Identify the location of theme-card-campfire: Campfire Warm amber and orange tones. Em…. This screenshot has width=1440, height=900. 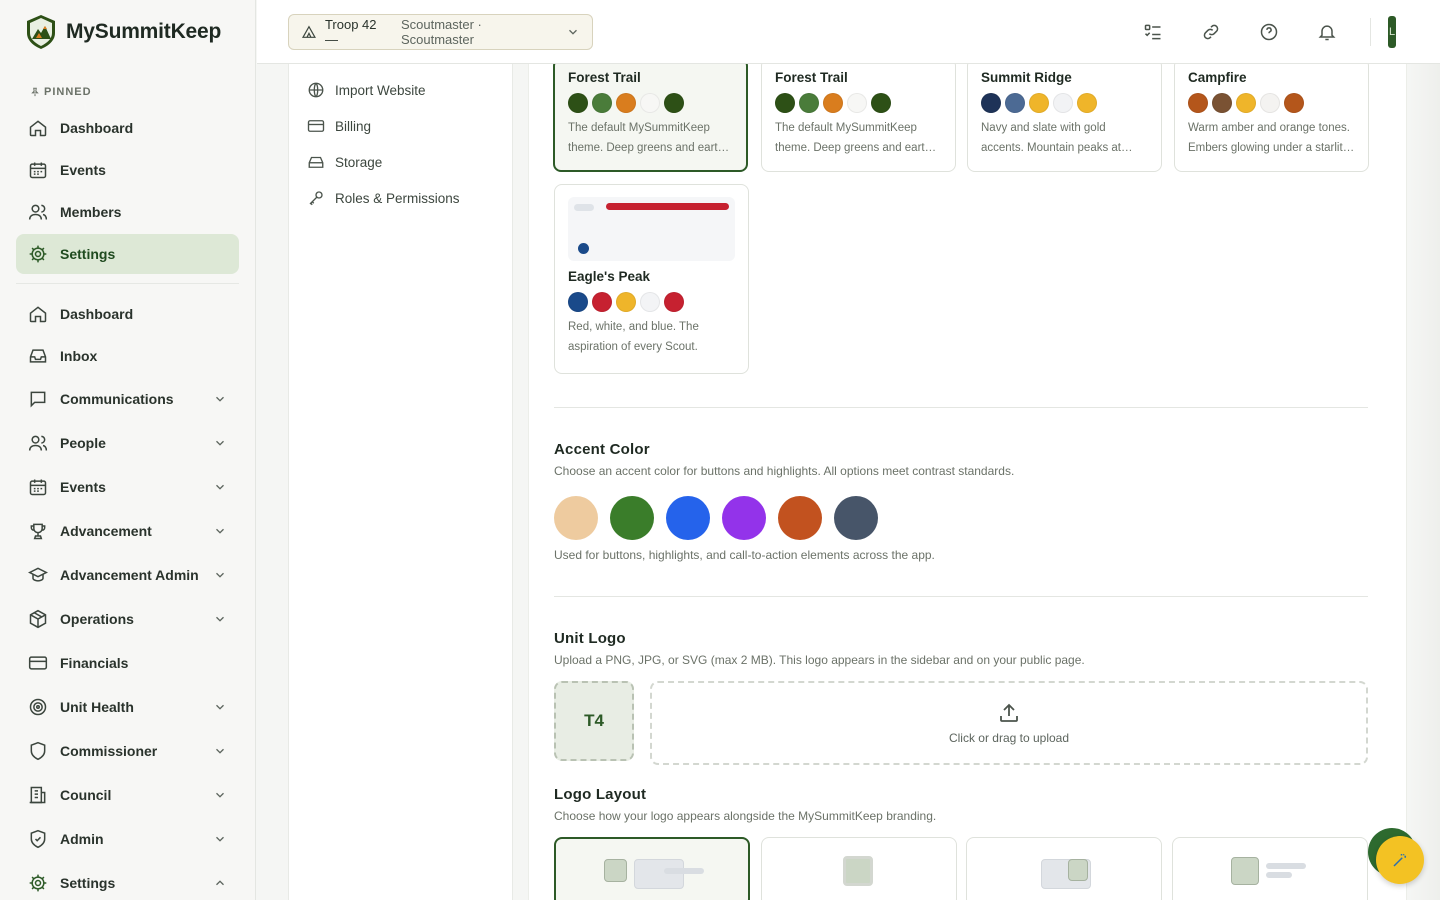
(1271, 118).